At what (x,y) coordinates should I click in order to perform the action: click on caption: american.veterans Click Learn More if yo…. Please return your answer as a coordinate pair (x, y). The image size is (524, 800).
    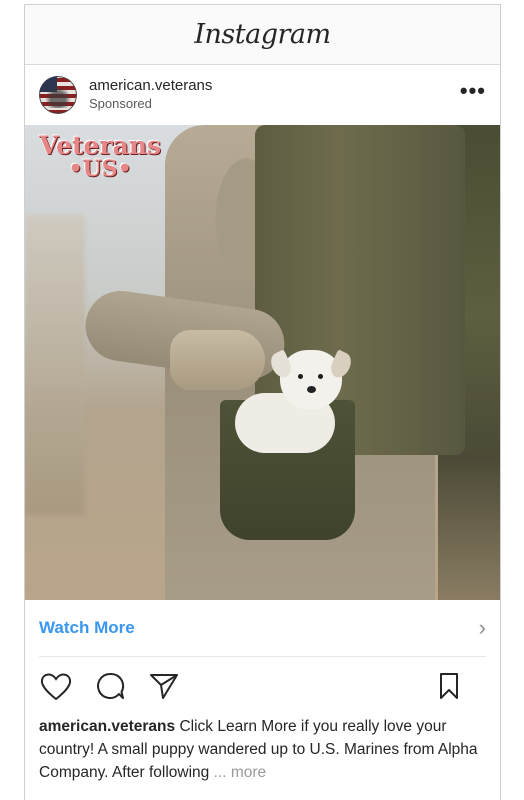
    Looking at the image, I should click on (262, 749).